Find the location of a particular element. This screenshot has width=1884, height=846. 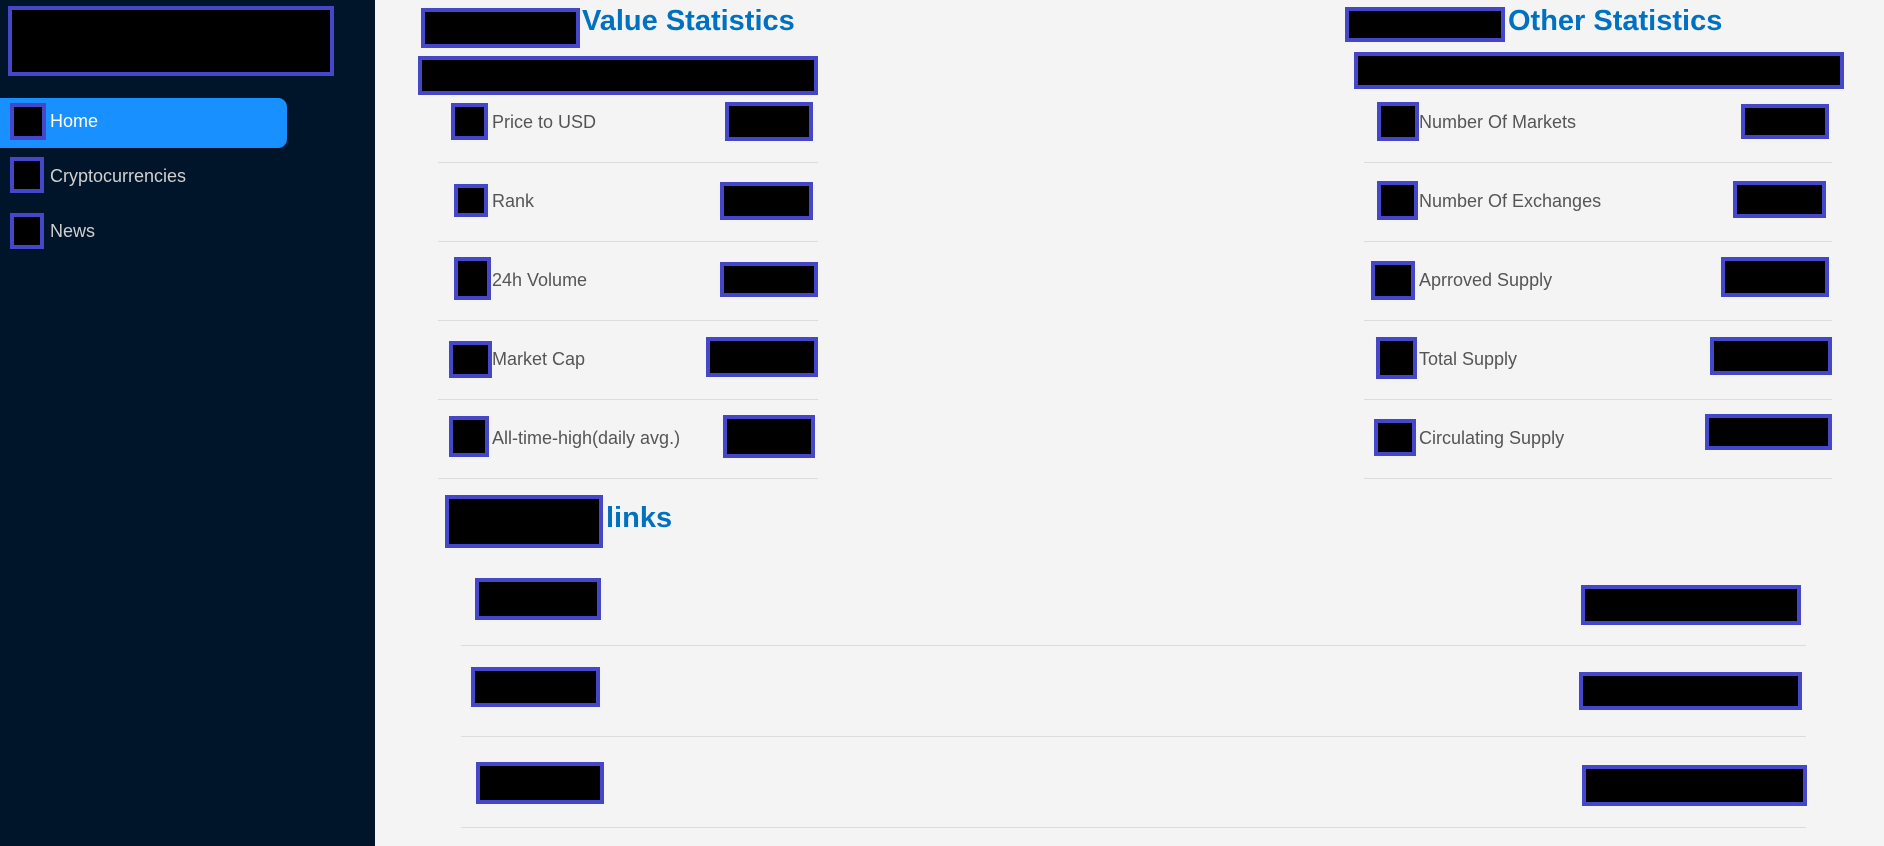

stat-value-market-cap is located at coordinates (762, 357).